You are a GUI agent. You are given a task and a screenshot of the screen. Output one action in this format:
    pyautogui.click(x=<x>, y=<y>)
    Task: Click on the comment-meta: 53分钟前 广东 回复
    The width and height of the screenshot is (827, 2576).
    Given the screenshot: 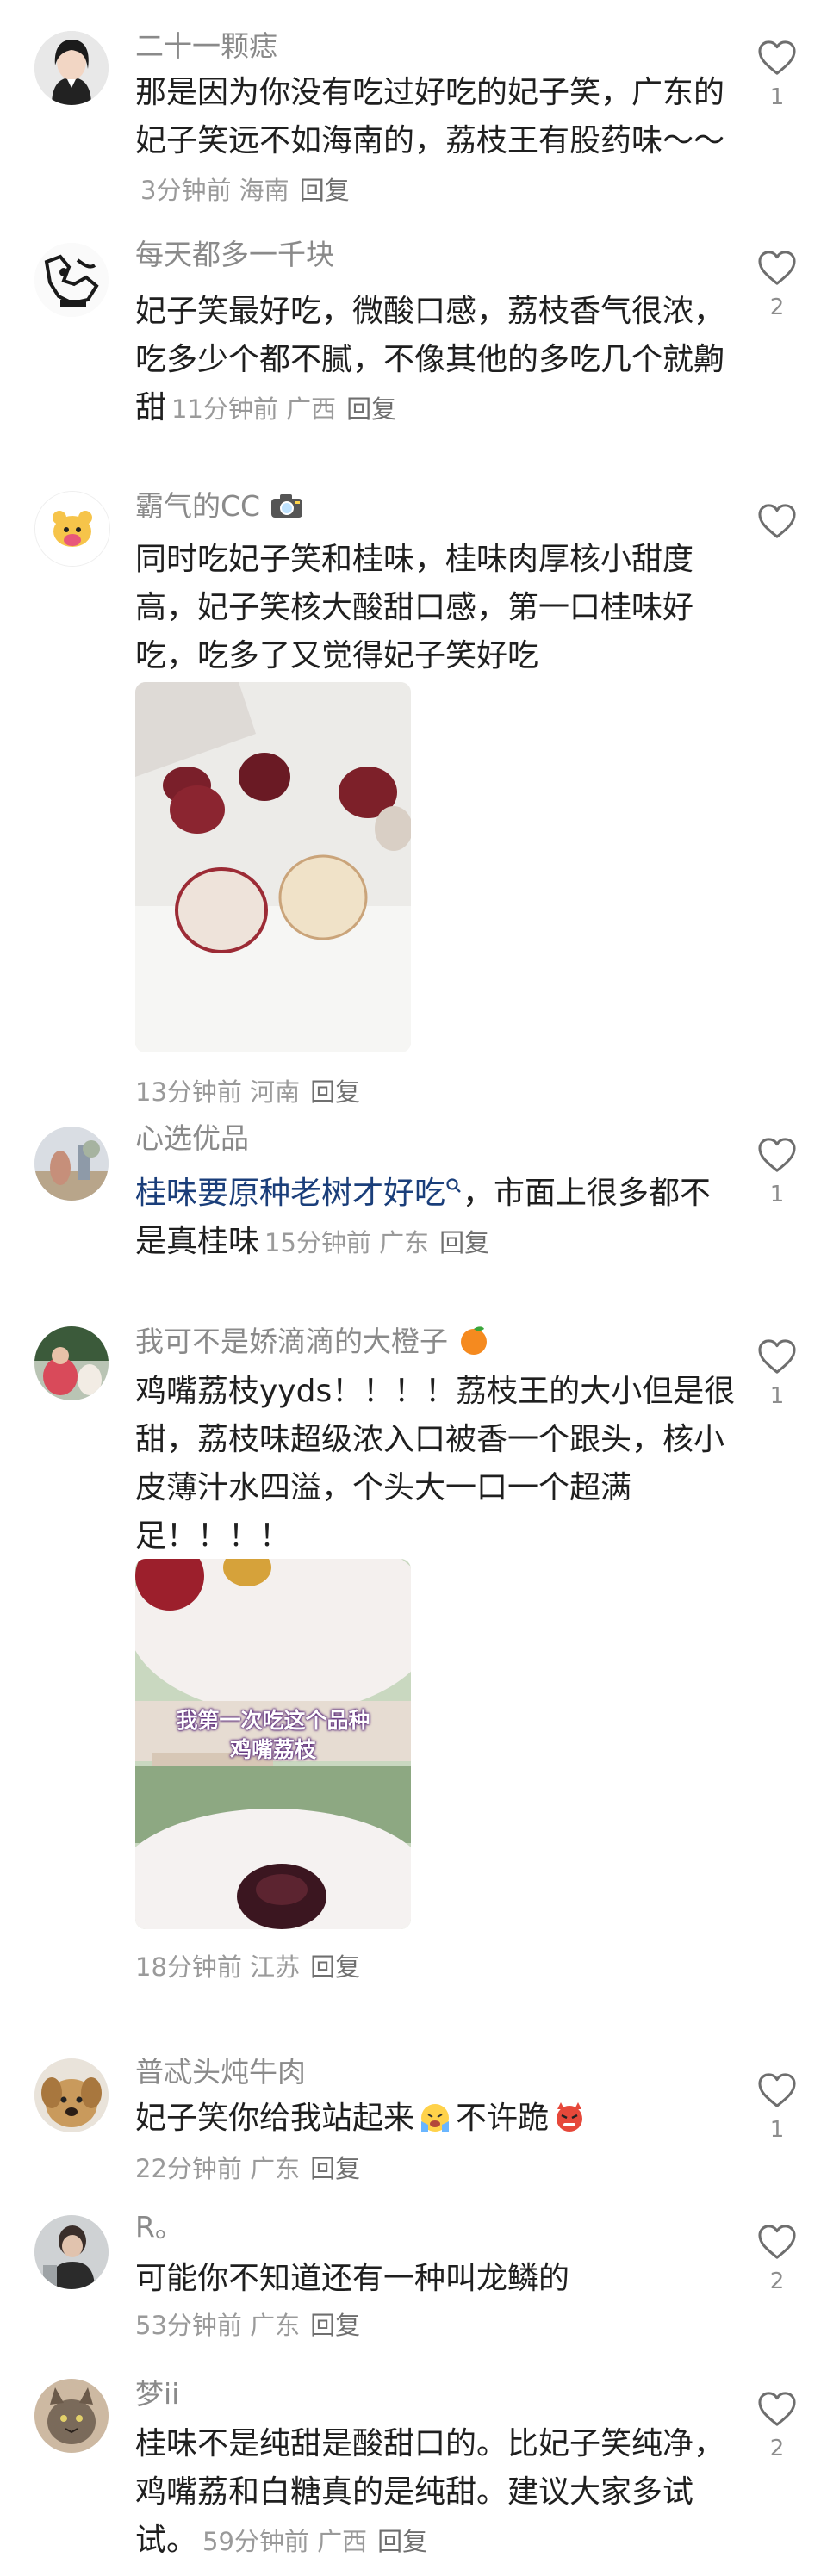 What is the action you would take?
    pyautogui.click(x=247, y=2325)
    